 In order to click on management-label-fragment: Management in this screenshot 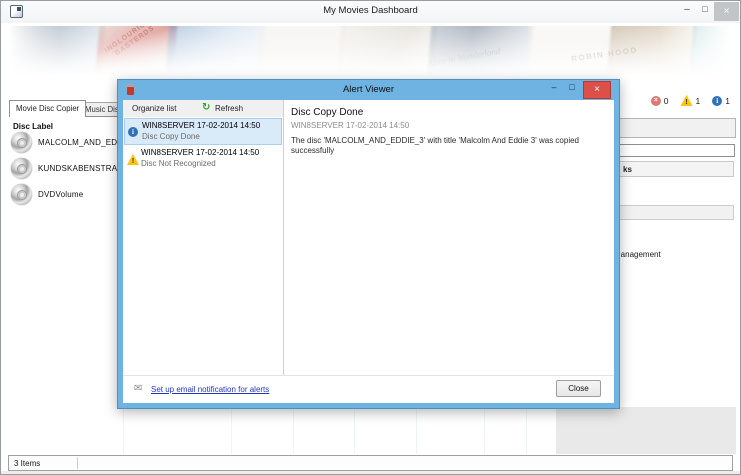, I will do `click(637, 254)`.